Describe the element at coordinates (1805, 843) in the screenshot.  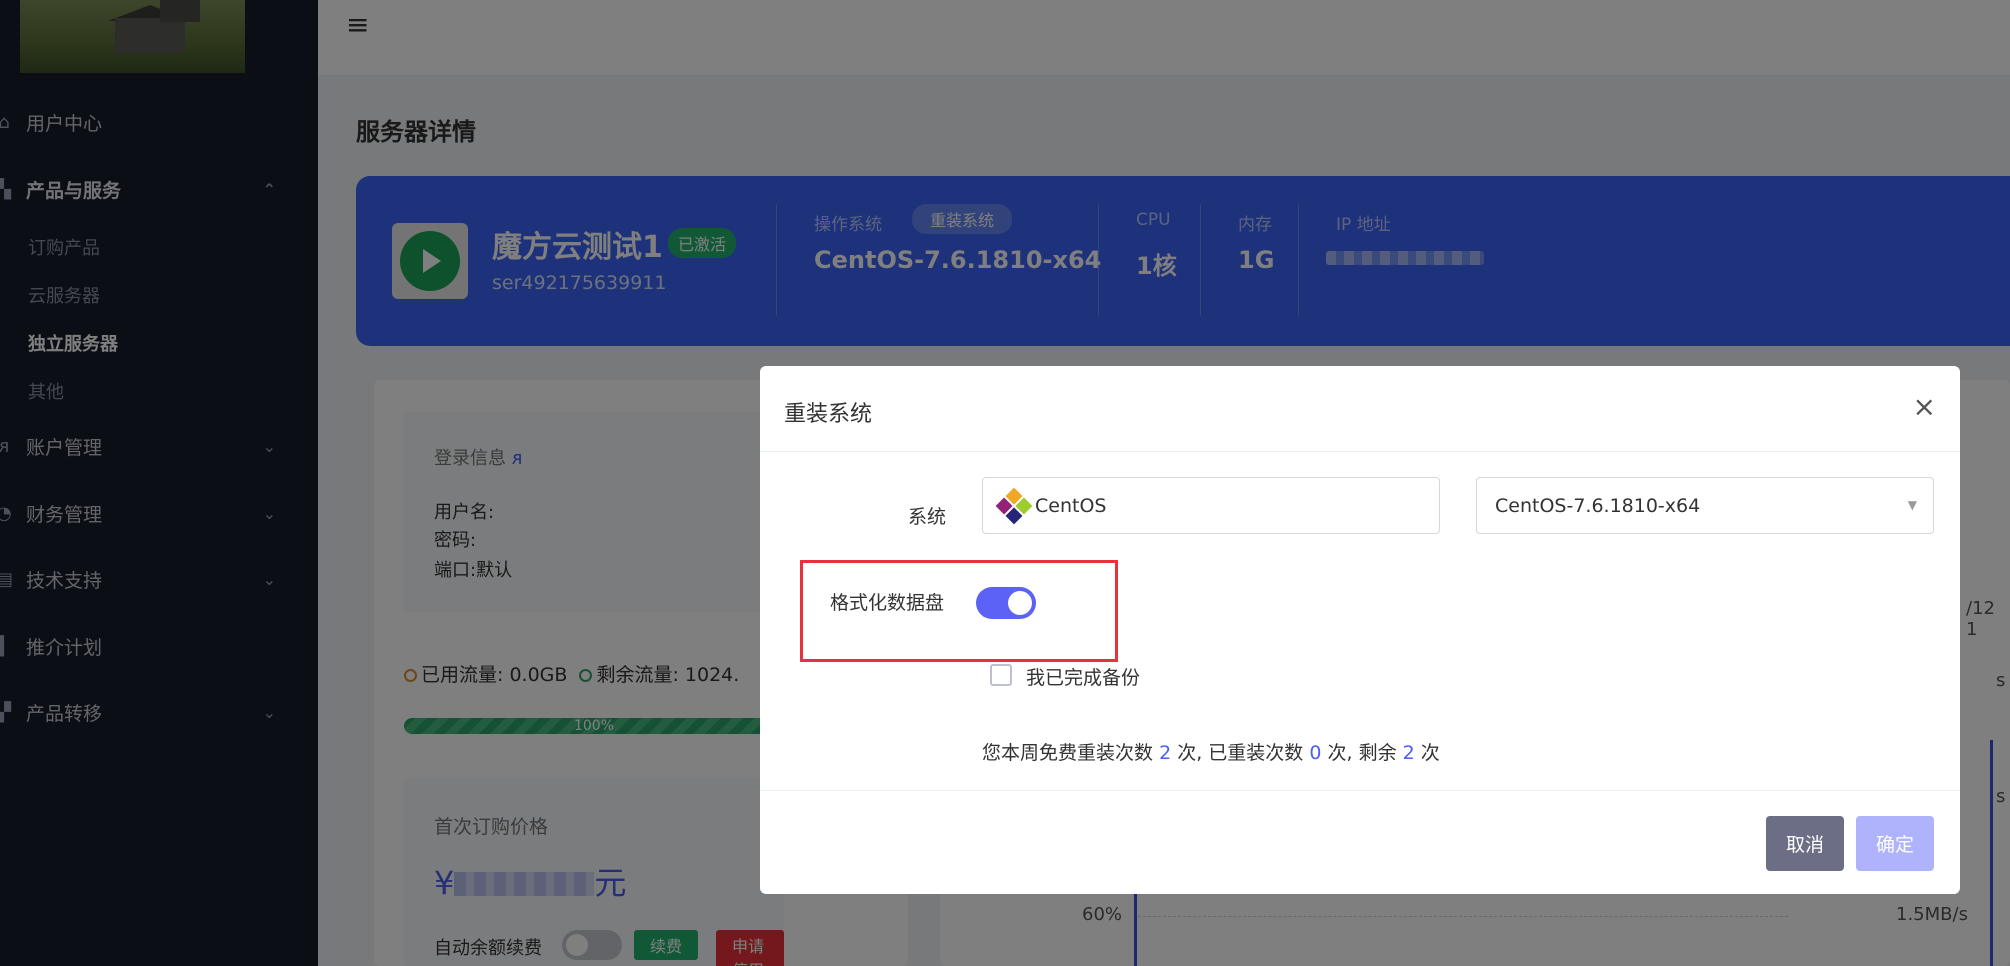
I see `cancel-button: 取消` at that location.